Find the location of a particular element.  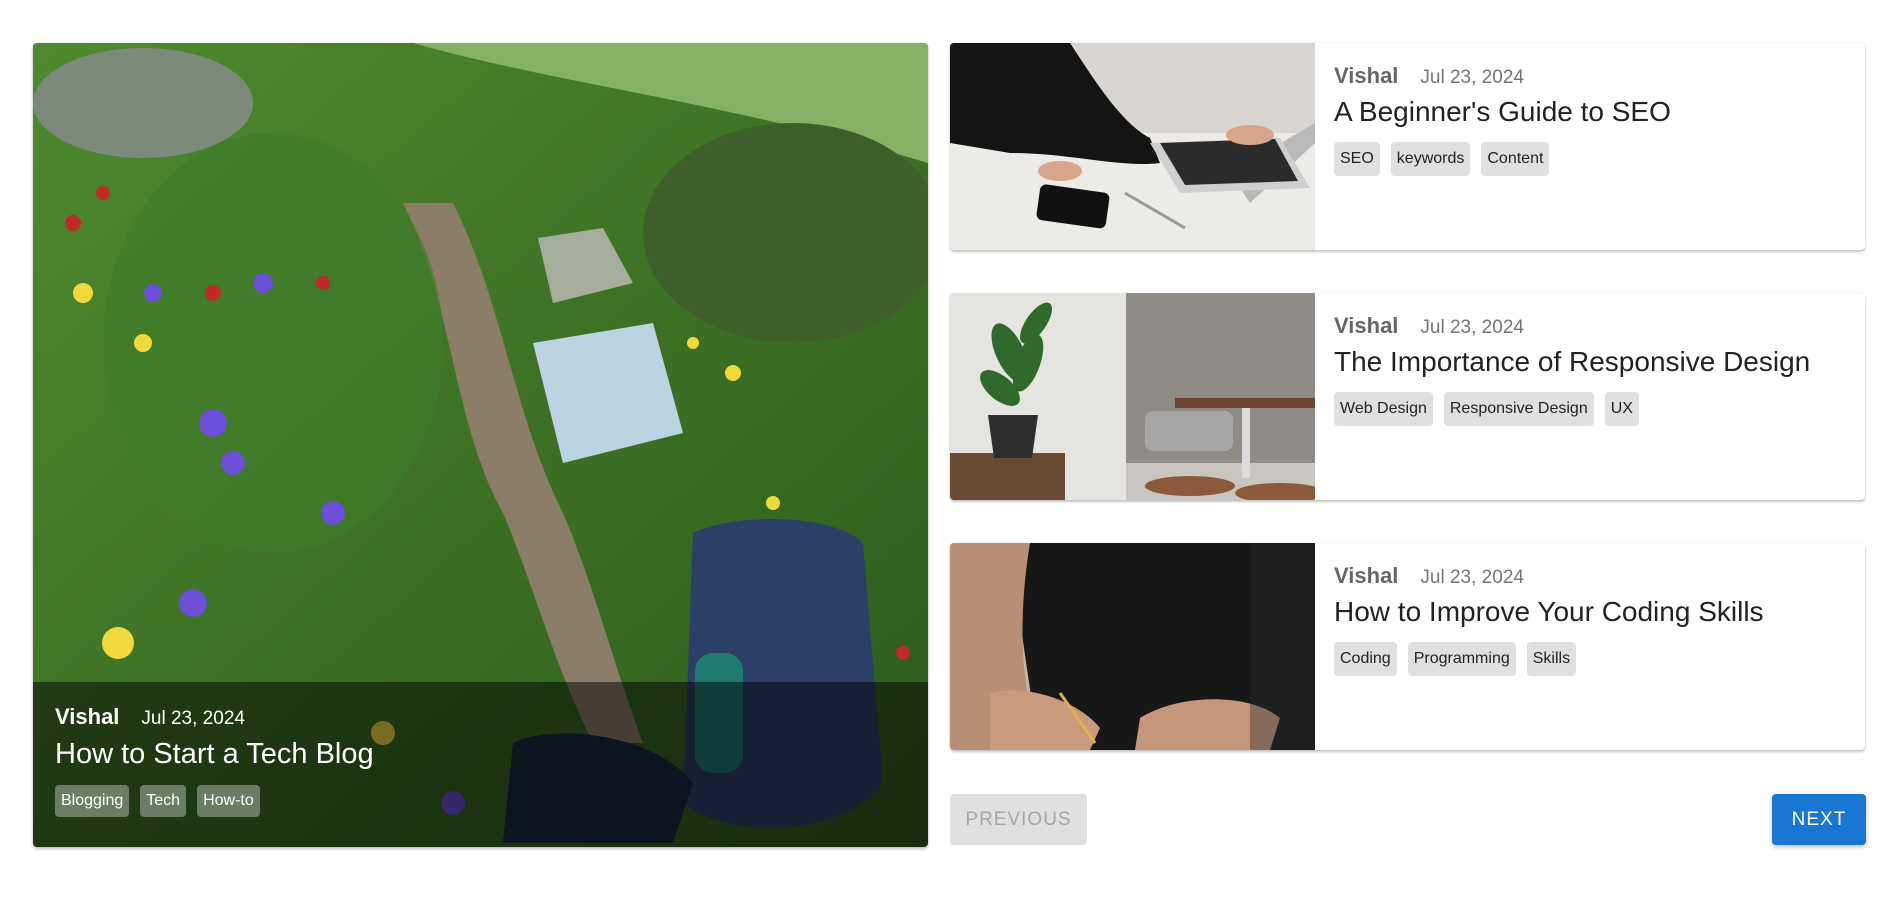

tag-chip: Content is located at coordinates (1515, 159).